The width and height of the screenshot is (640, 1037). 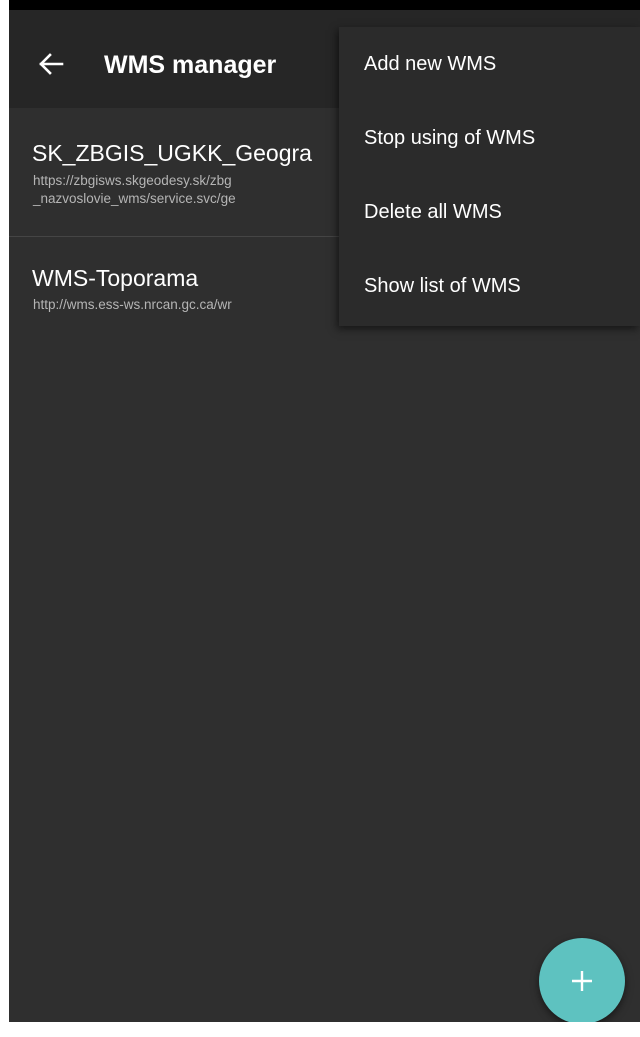 What do you see at coordinates (430, 64) in the screenshot?
I see `menu-item-label: Add new WMS` at bounding box center [430, 64].